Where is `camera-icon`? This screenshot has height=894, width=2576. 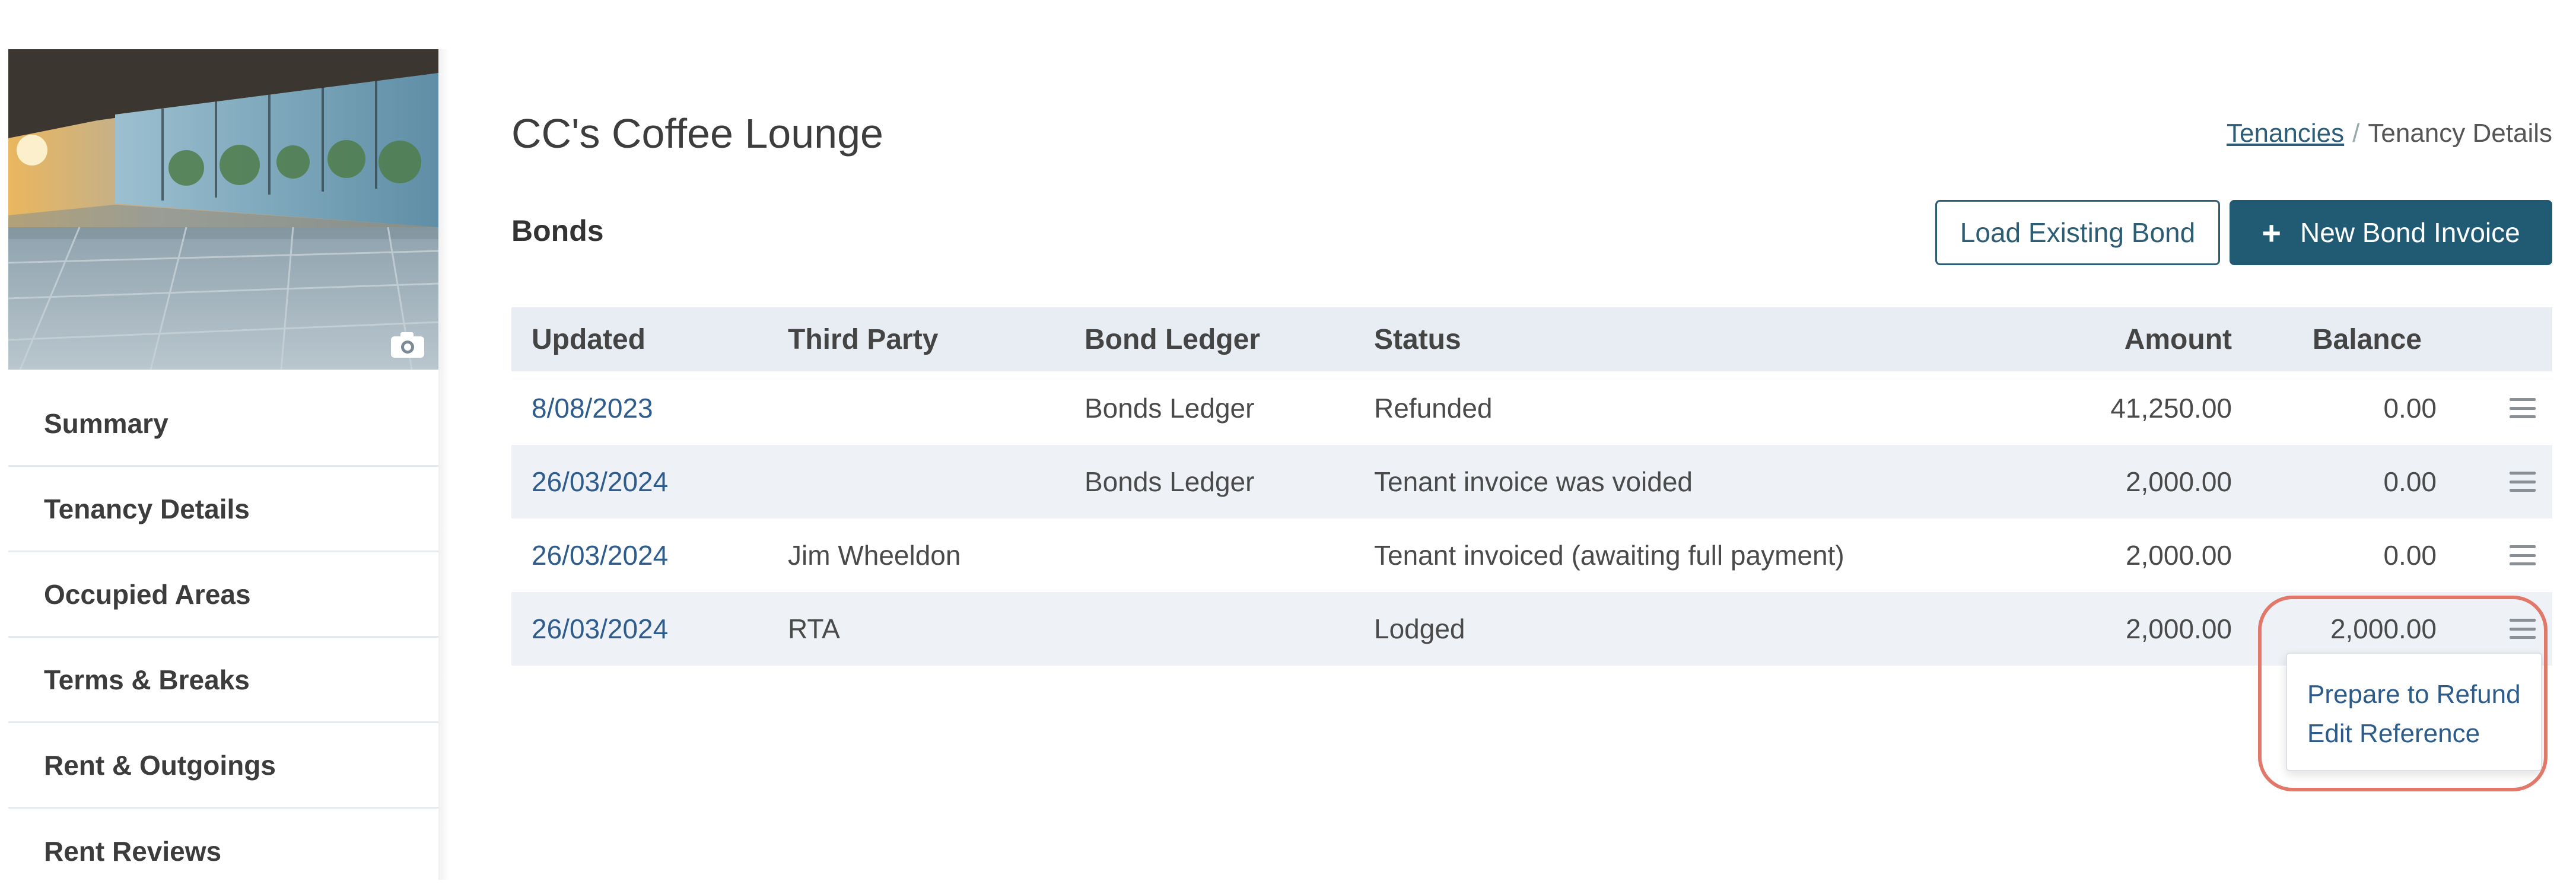
camera-icon is located at coordinates (407, 344).